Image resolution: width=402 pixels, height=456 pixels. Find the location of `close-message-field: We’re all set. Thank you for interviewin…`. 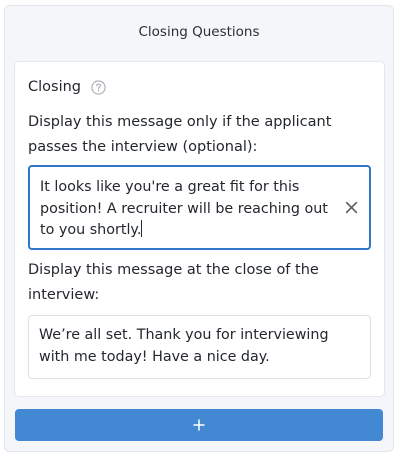

close-message-field: We’re all set. Thank you for interviewin… is located at coordinates (199, 347).